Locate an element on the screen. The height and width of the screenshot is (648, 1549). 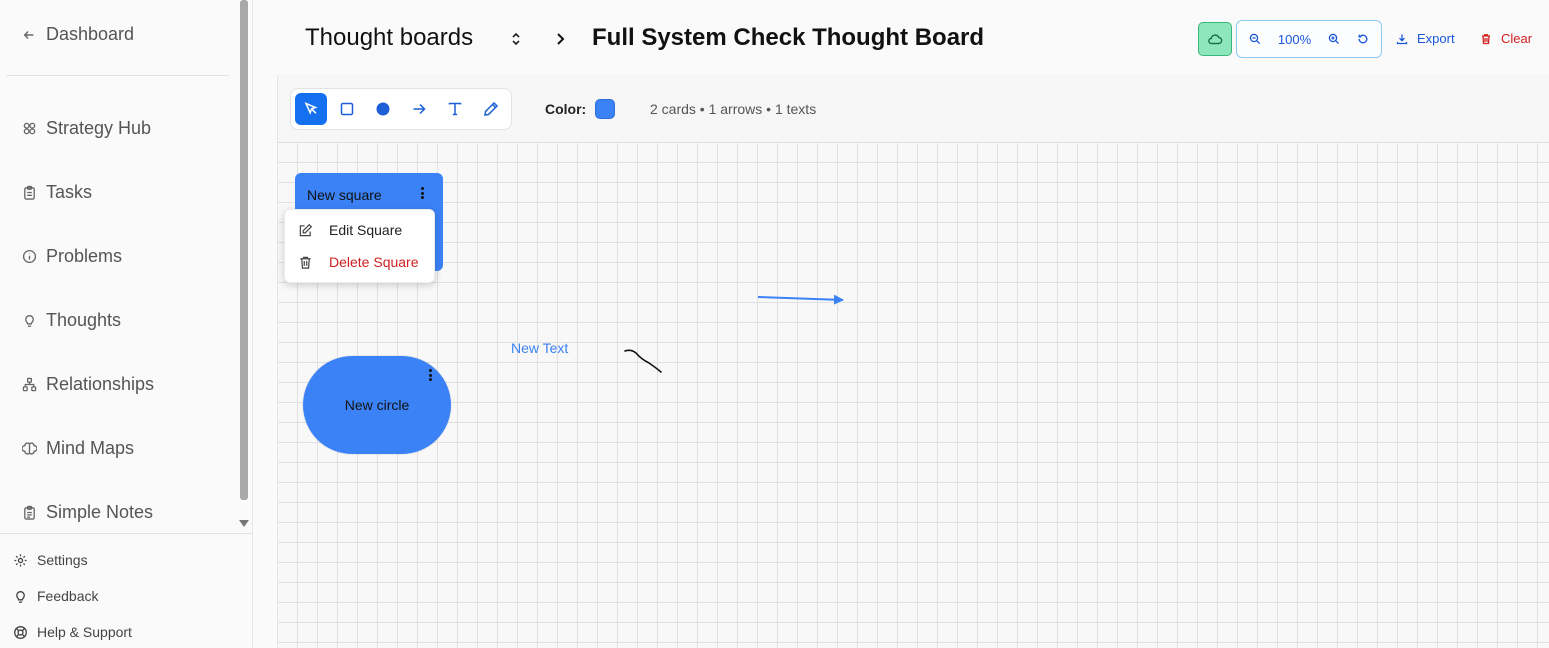
zoom-level: 100% is located at coordinates (1294, 39).